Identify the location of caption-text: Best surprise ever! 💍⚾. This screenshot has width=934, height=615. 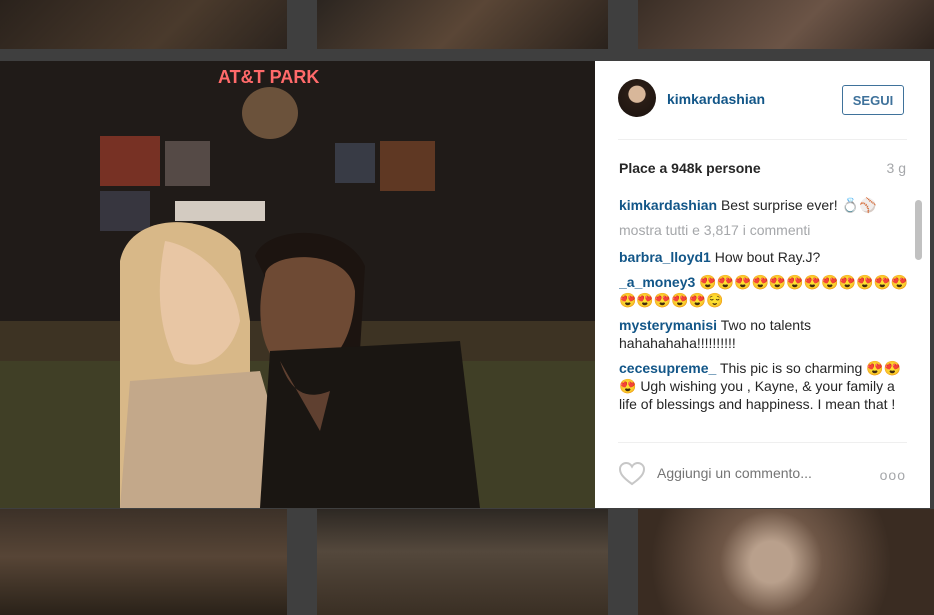
(798, 205).